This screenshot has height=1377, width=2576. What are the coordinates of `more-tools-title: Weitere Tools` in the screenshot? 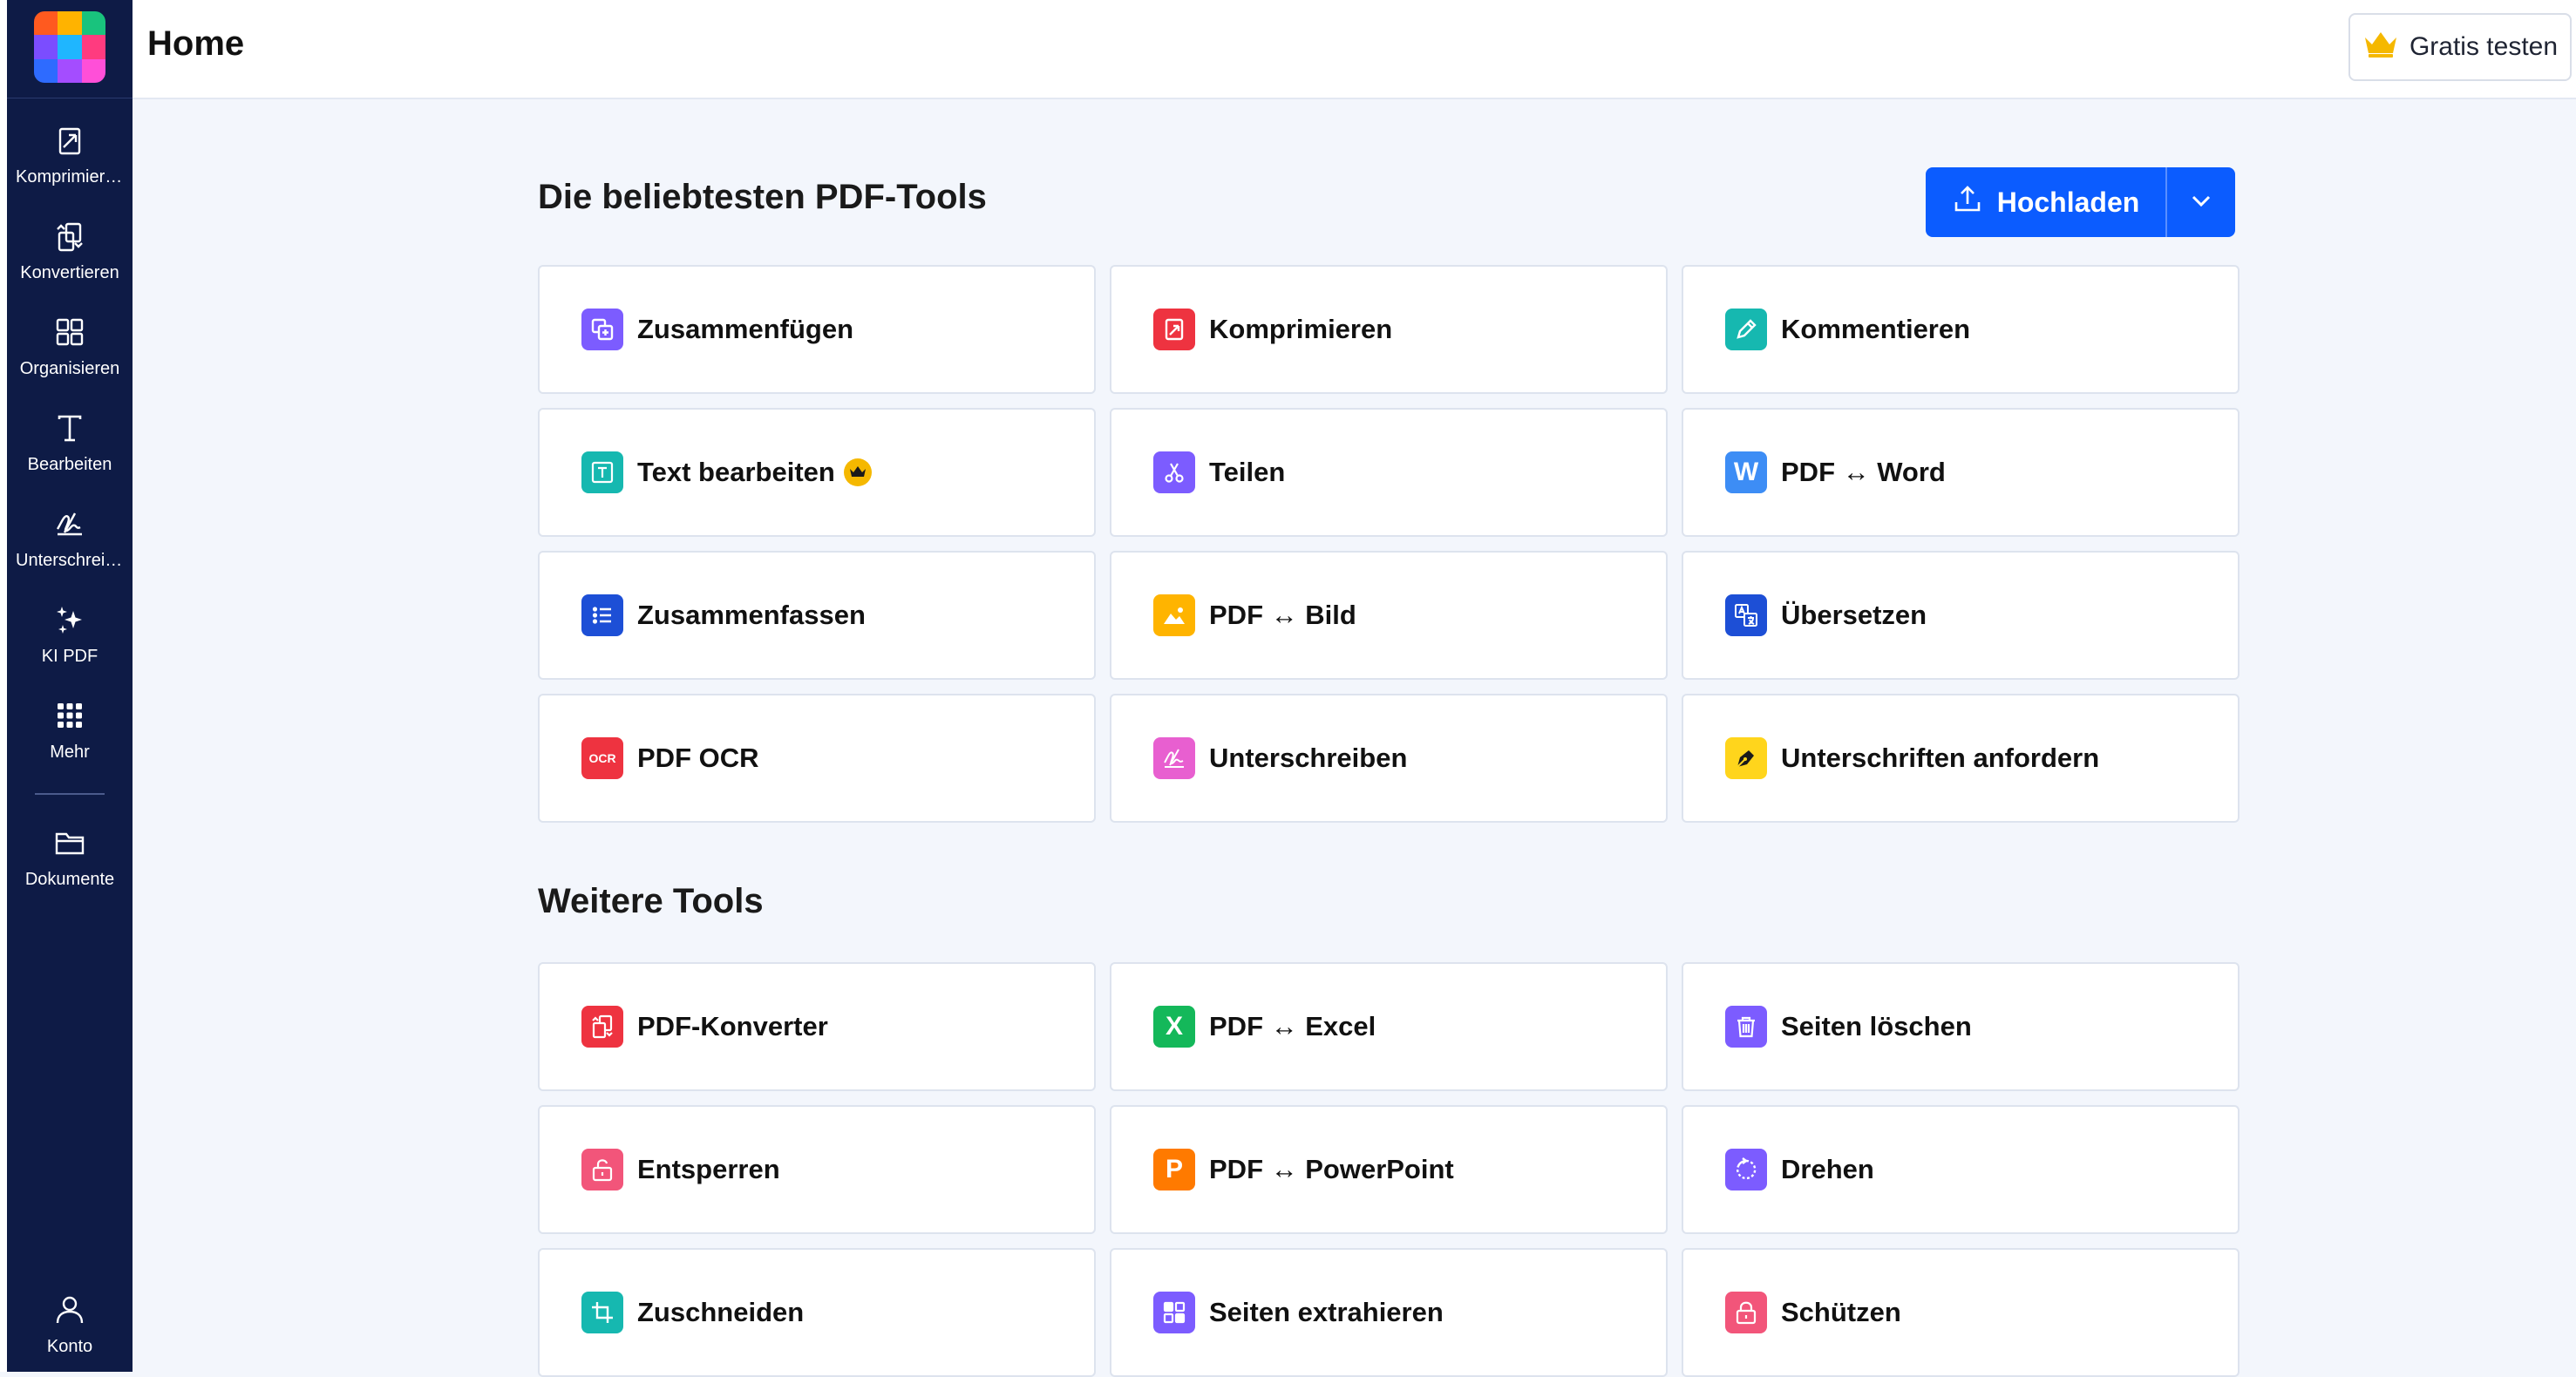 It's located at (651, 901).